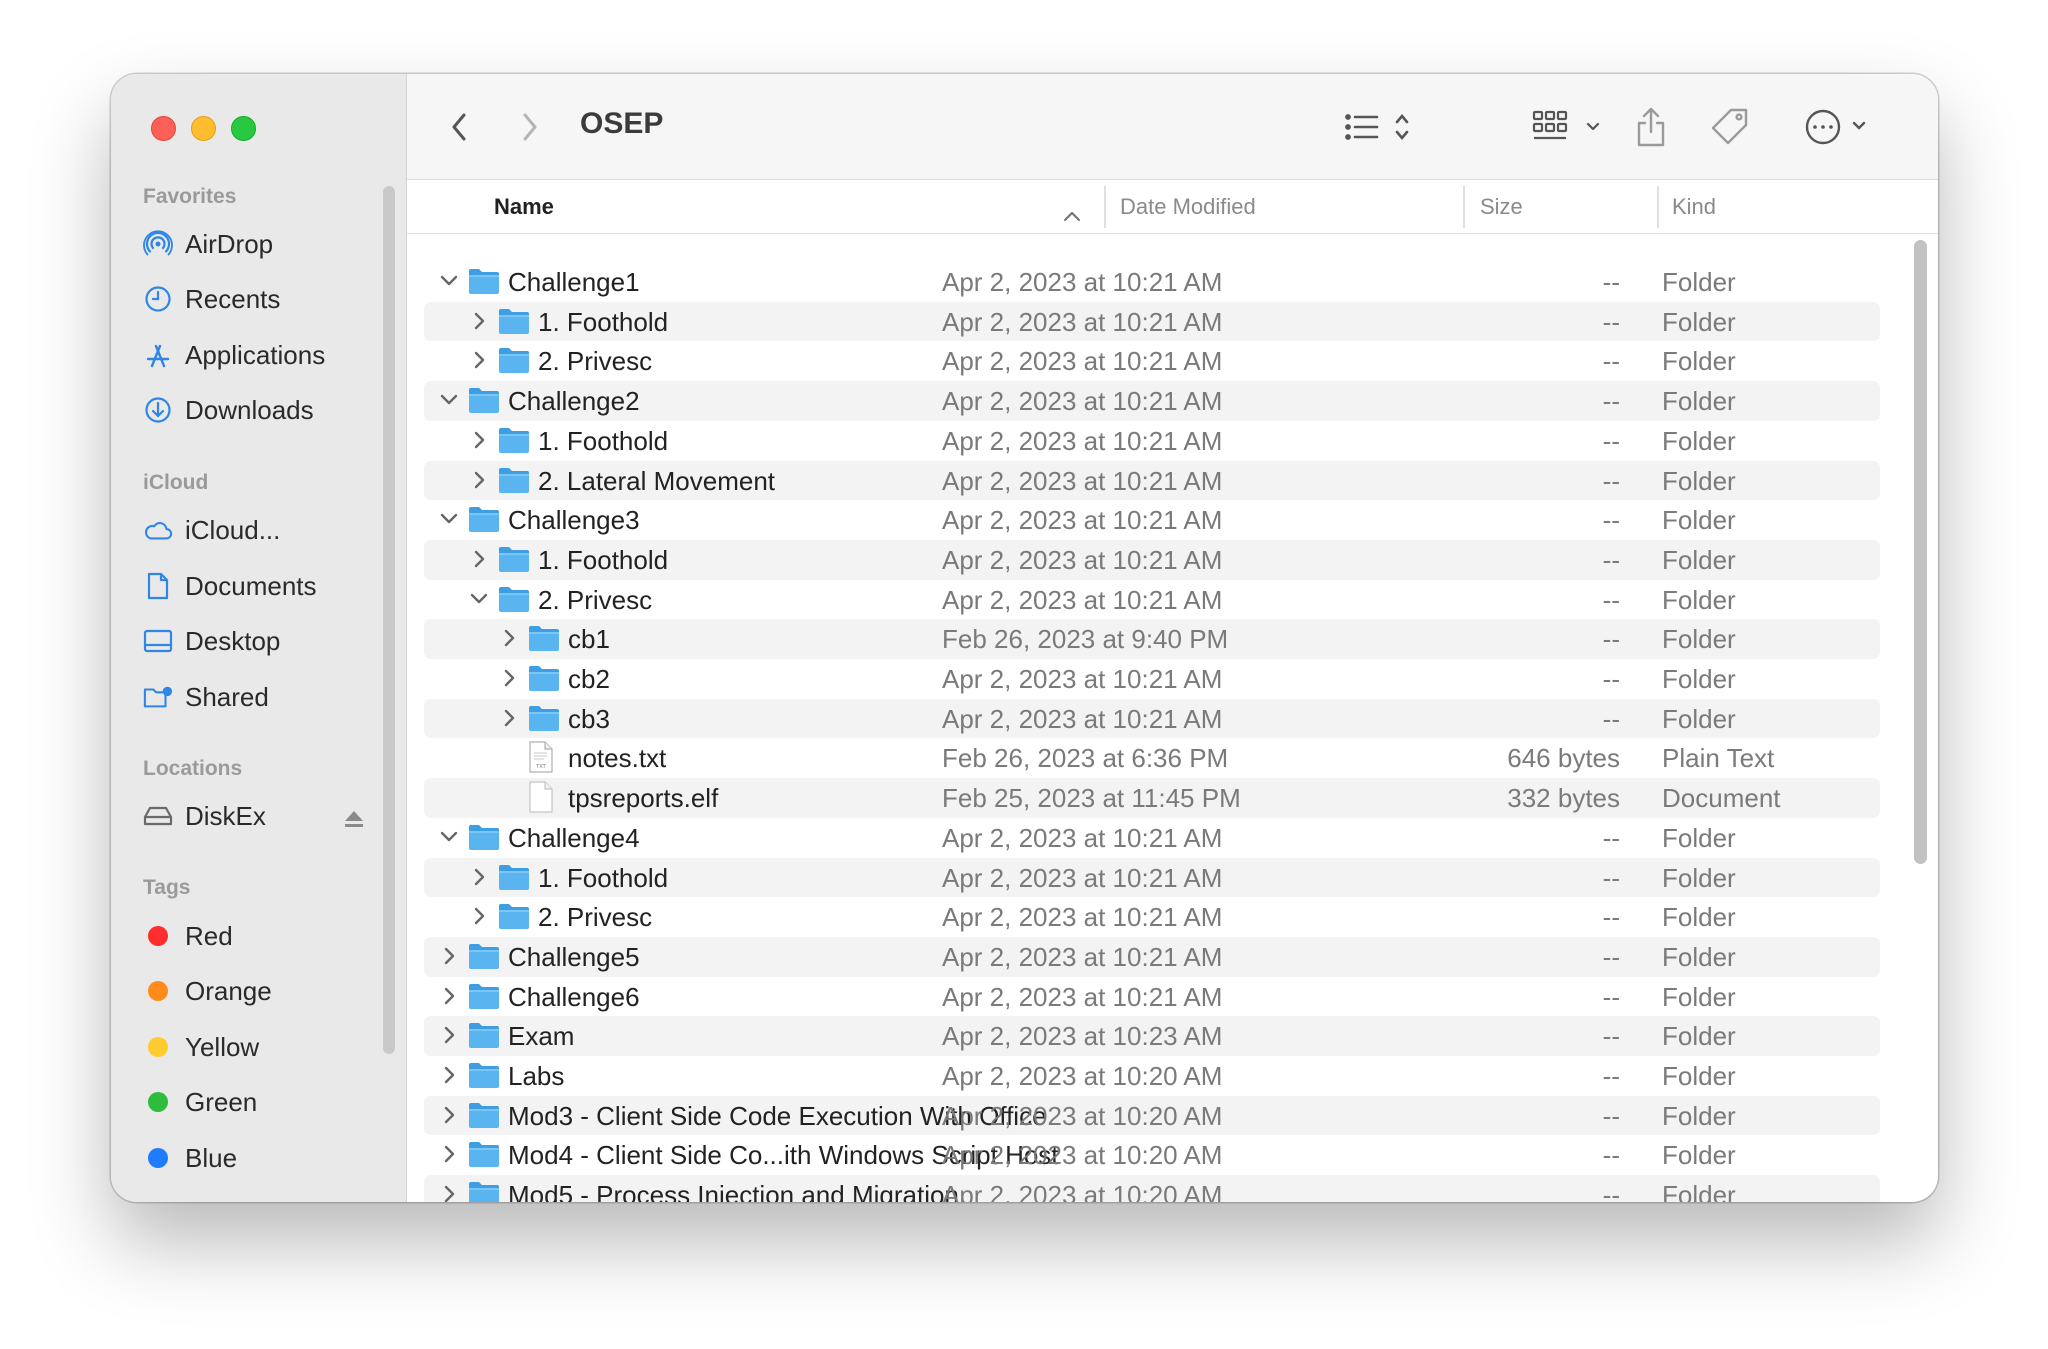  What do you see at coordinates (1082, 1115) in the screenshot?
I see `date-modified: Apr 2, 2023 at 10:20 AM` at bounding box center [1082, 1115].